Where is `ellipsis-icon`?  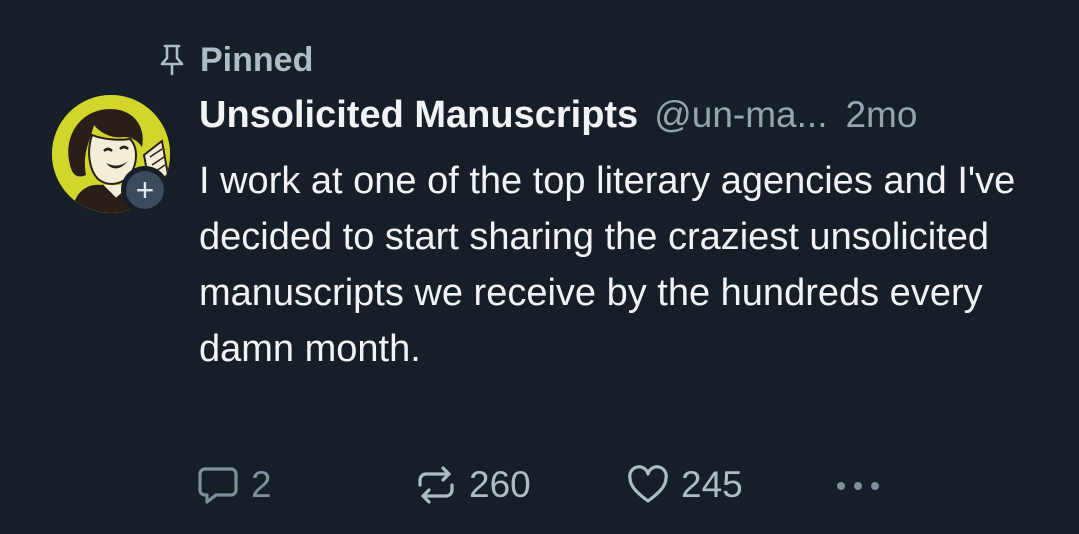
ellipsis-icon is located at coordinates (858, 486).